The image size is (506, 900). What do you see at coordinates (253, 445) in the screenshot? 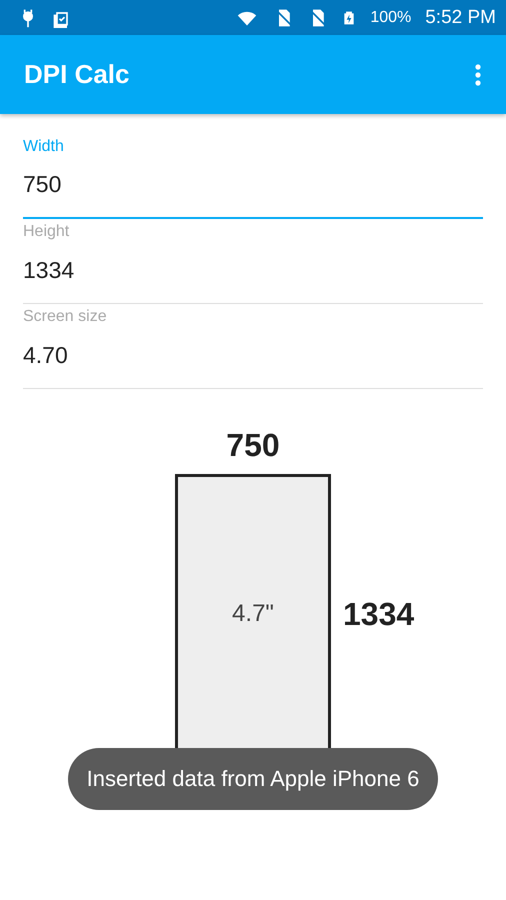
I see `width-label: 750` at bounding box center [253, 445].